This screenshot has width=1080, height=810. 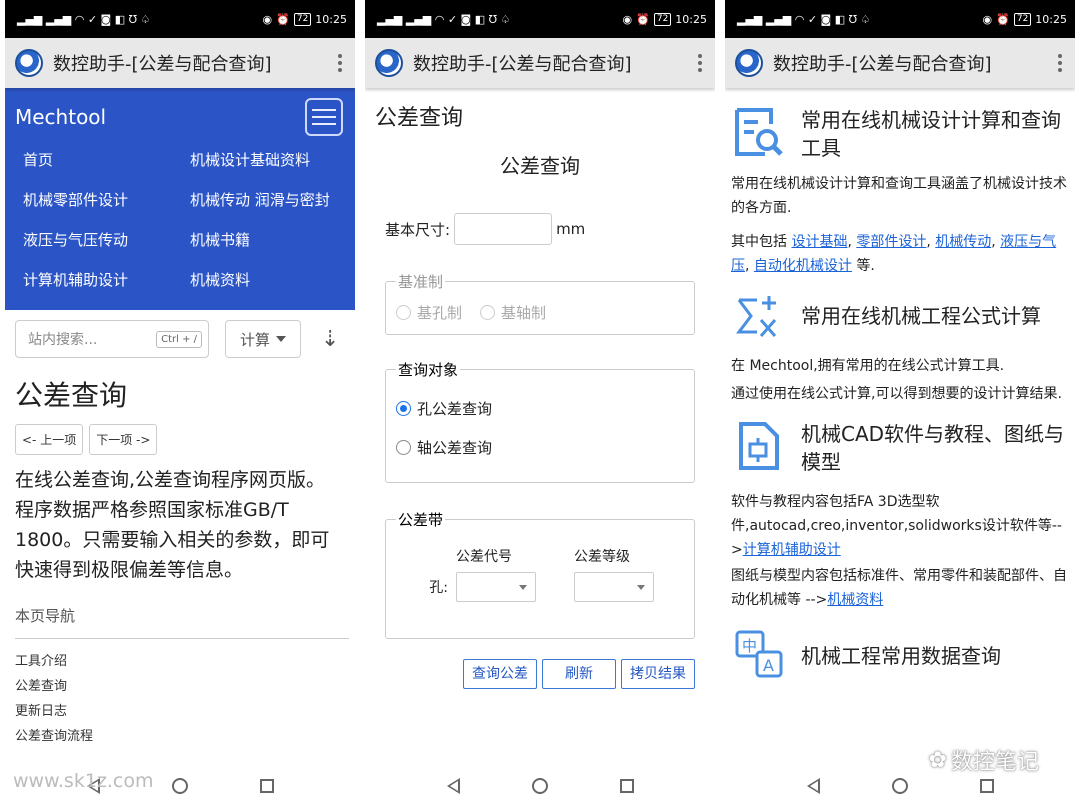 What do you see at coordinates (921, 316) in the screenshot?
I see `section-title-formulas: 常用在线机械工程公式计算` at bounding box center [921, 316].